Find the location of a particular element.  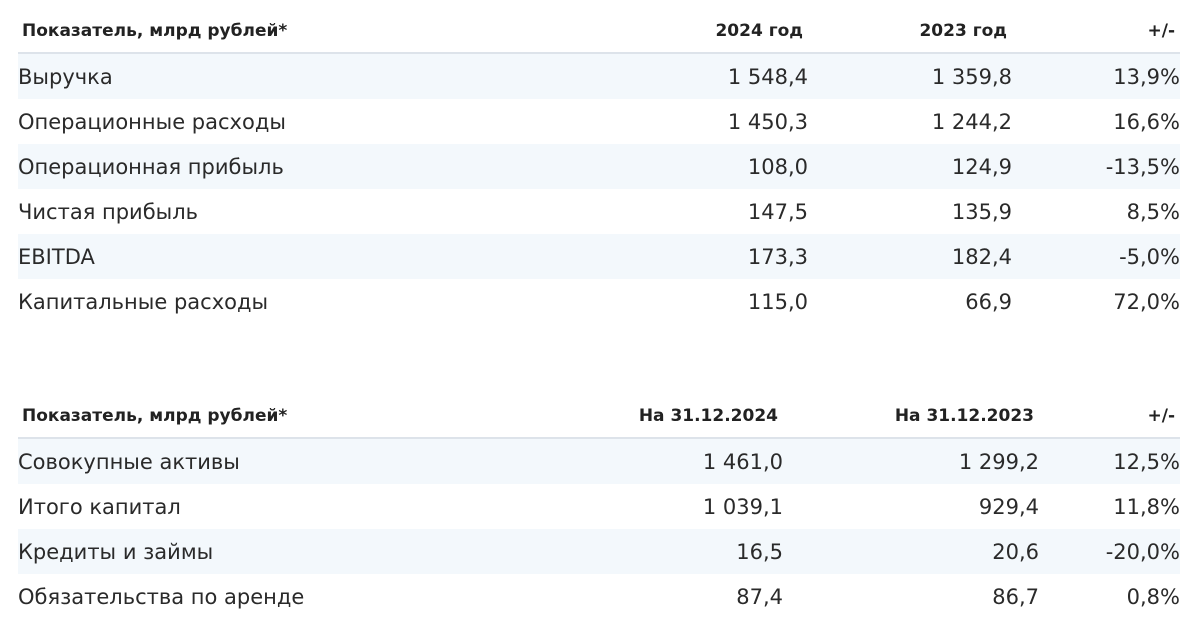

row-label: Обязательства по аренде is located at coordinates (300, 596).